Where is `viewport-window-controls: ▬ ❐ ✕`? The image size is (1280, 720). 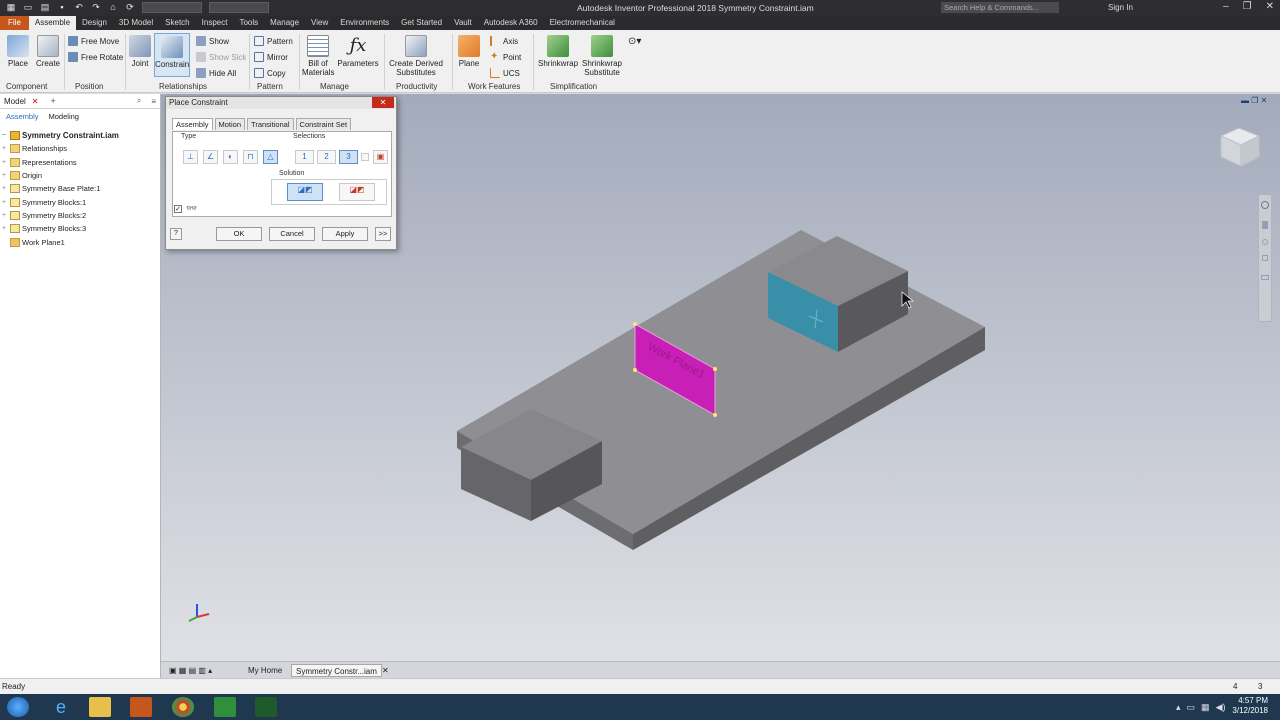
viewport-window-controls: ▬ ❐ ✕ is located at coordinates (1254, 100).